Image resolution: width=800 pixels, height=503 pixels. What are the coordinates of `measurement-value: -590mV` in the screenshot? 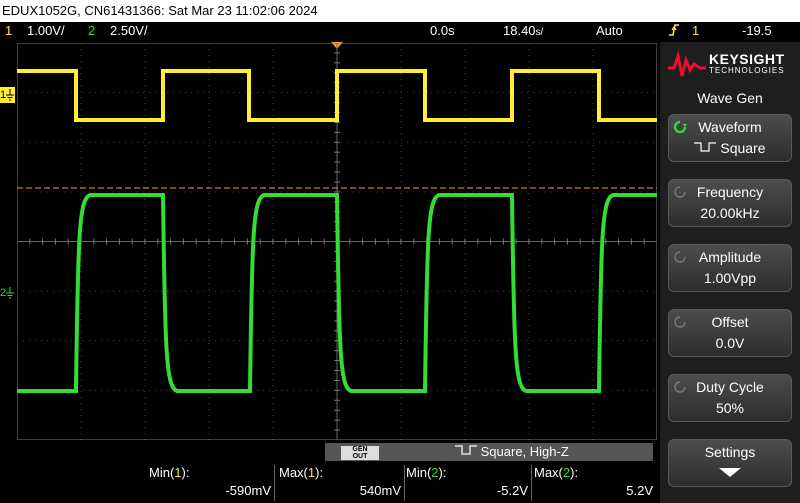 It's located at (248, 490).